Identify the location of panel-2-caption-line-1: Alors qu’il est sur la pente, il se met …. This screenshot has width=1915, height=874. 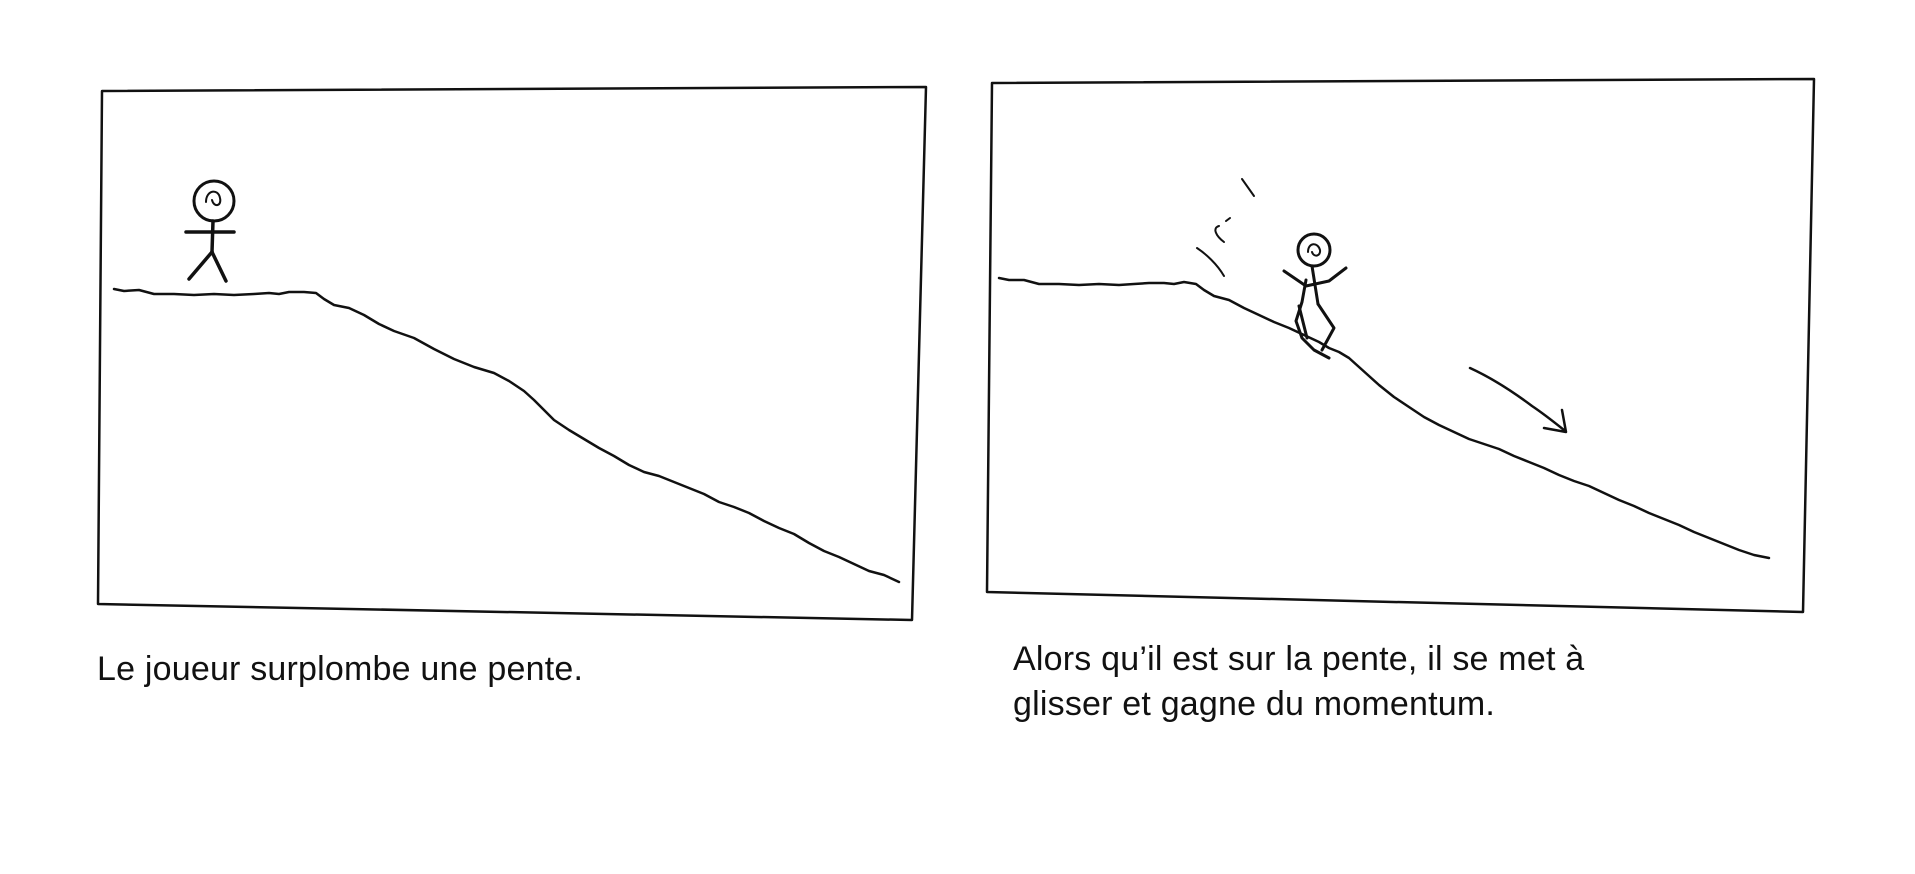
(1299, 659).